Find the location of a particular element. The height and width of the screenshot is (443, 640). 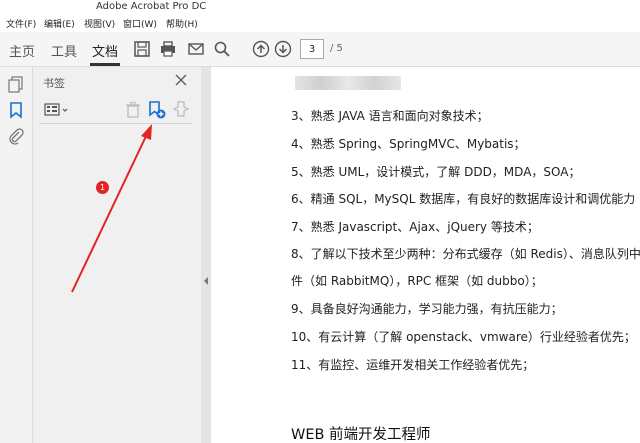

close-icon is located at coordinates (181, 80).